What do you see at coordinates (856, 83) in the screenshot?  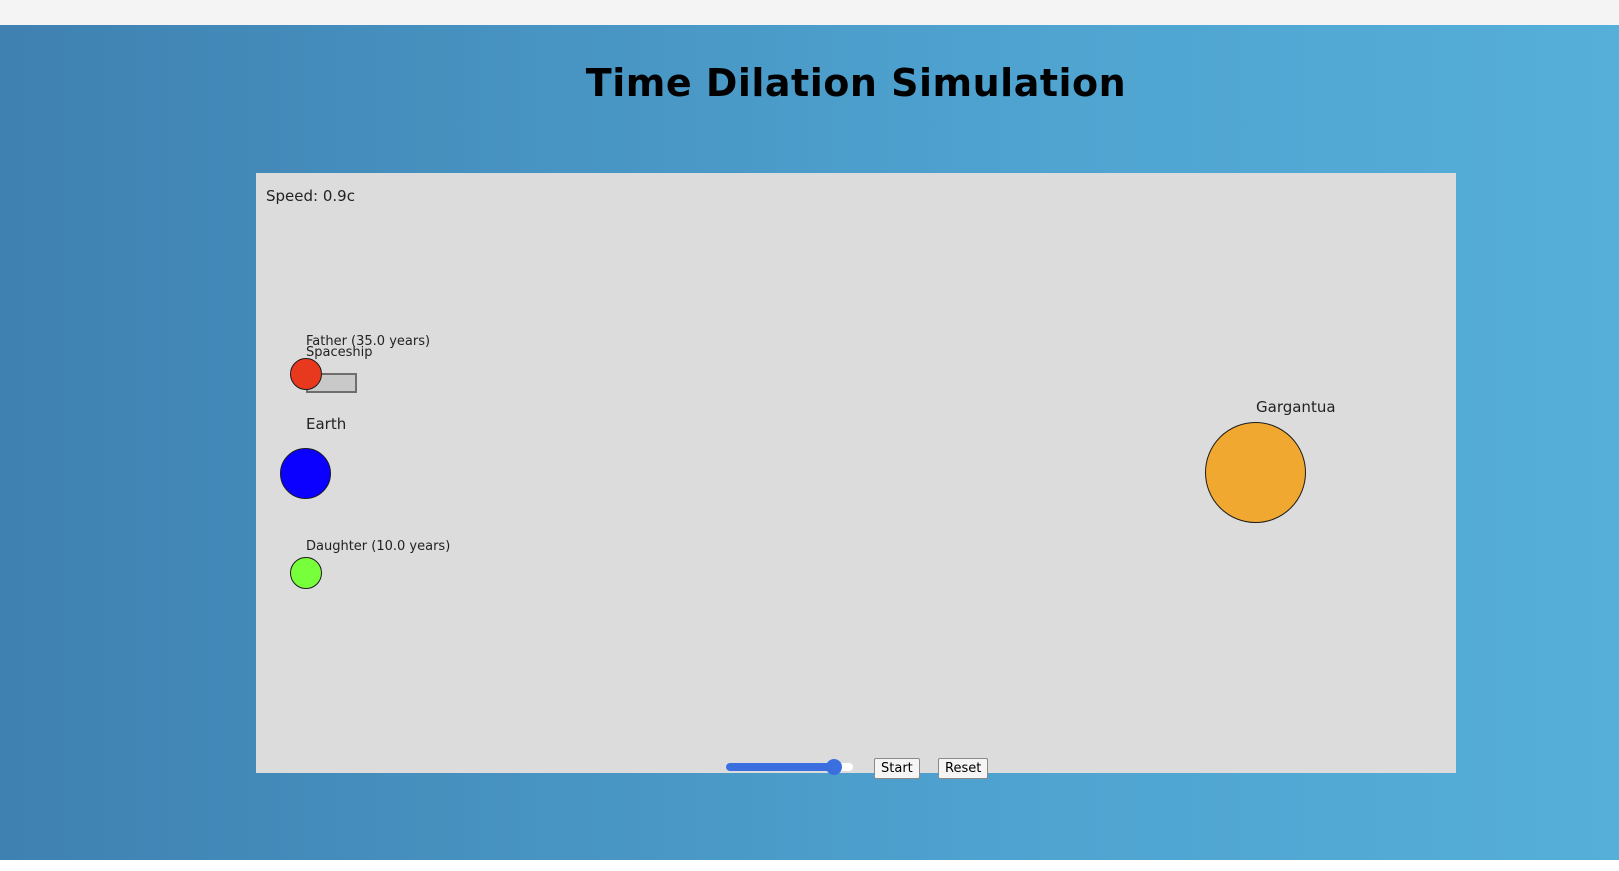 I see `page-title: Time Dilation Simulation` at bounding box center [856, 83].